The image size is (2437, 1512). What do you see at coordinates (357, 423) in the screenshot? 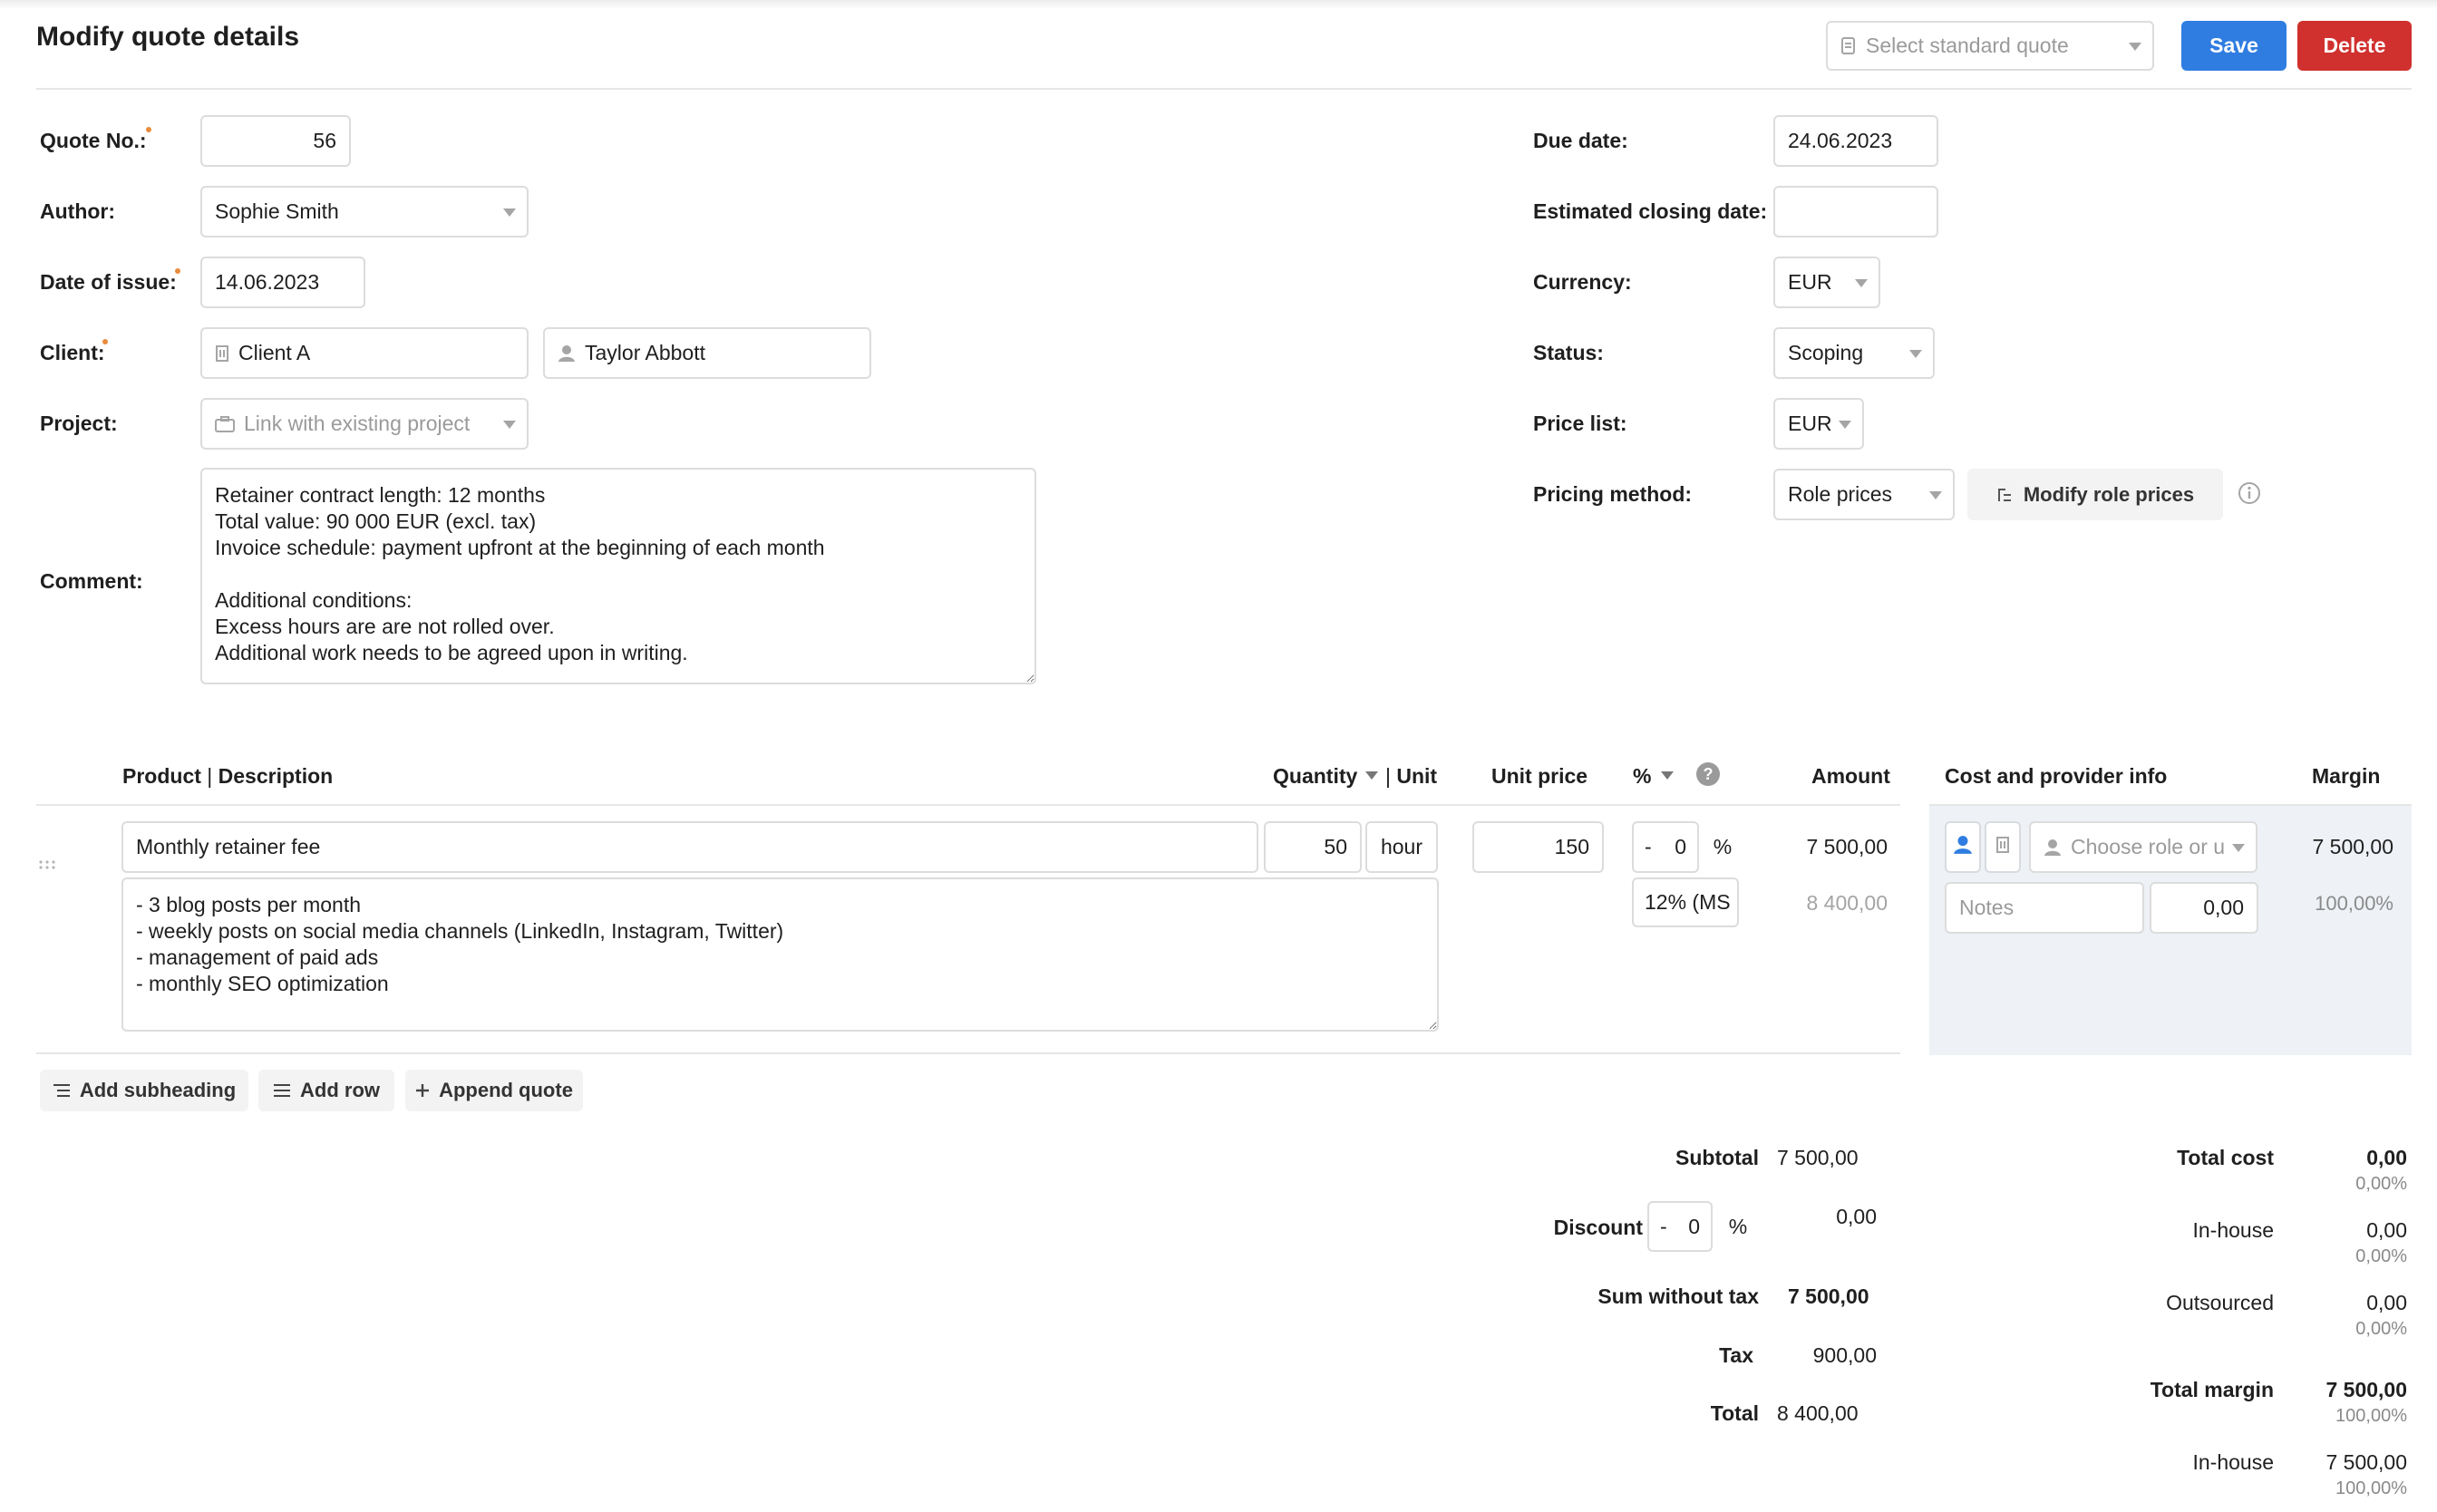
I see `project-placeholder: Link with existing project` at bounding box center [357, 423].